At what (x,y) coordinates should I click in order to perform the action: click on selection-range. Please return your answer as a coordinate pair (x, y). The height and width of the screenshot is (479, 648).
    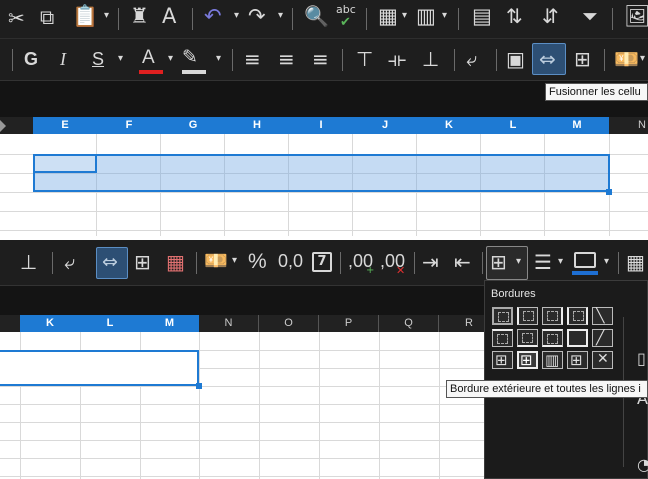
    Looking at the image, I should click on (321, 173).